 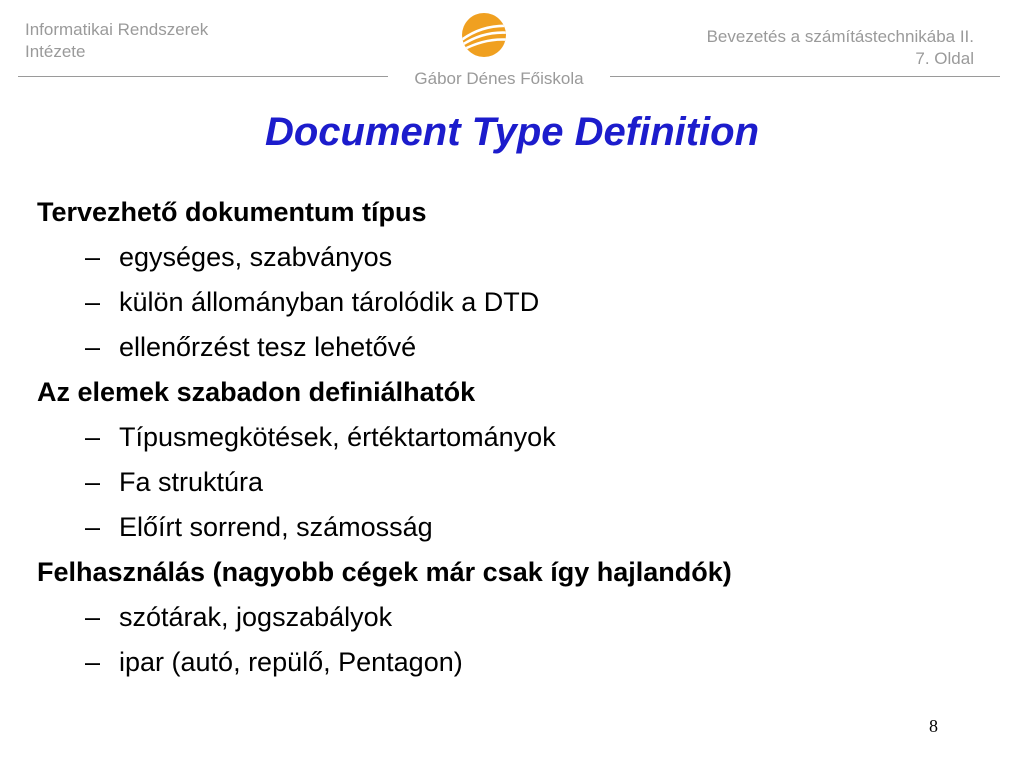 I want to click on header-divider-right, so click(x=805, y=76).